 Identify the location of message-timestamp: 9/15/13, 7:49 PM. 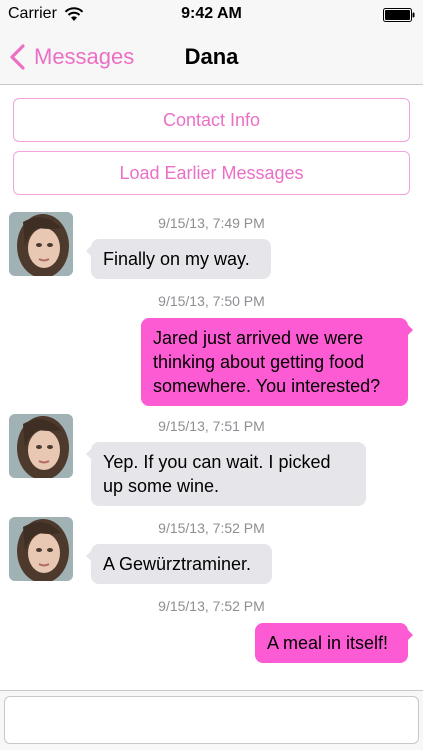
(211, 223).